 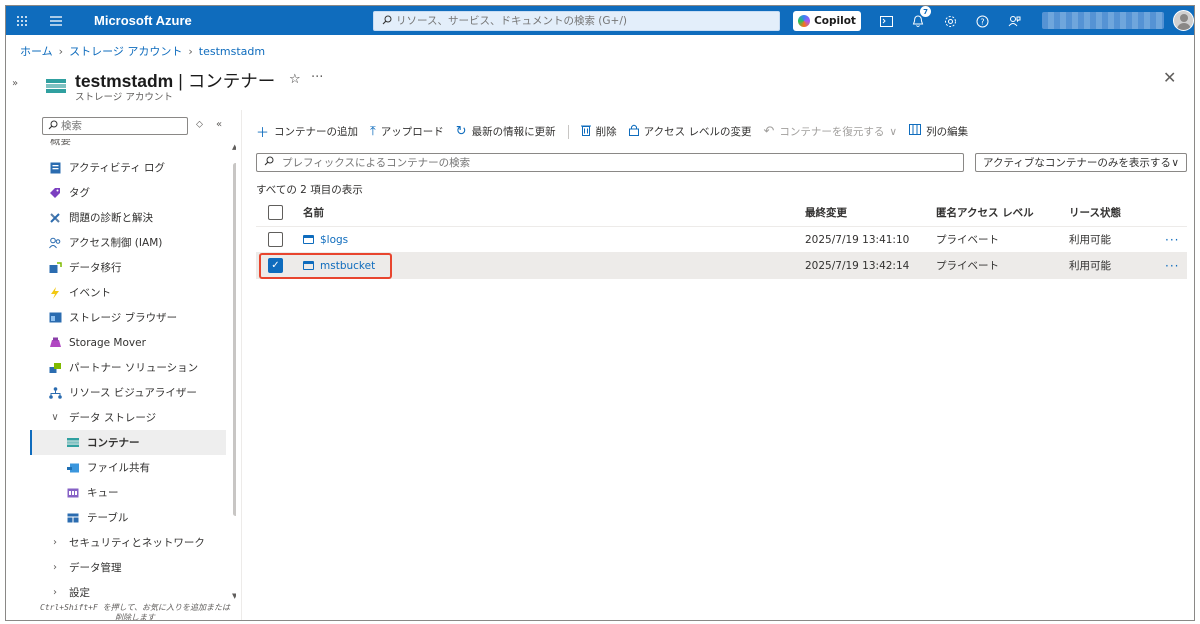 What do you see at coordinates (950, 21) in the screenshot?
I see `settings-gear-icon` at bounding box center [950, 21].